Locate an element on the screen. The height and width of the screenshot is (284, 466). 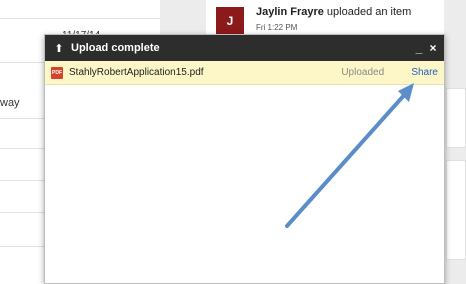
activity-text: Jaylin Frayre uploaded an item is located at coordinates (333, 12).